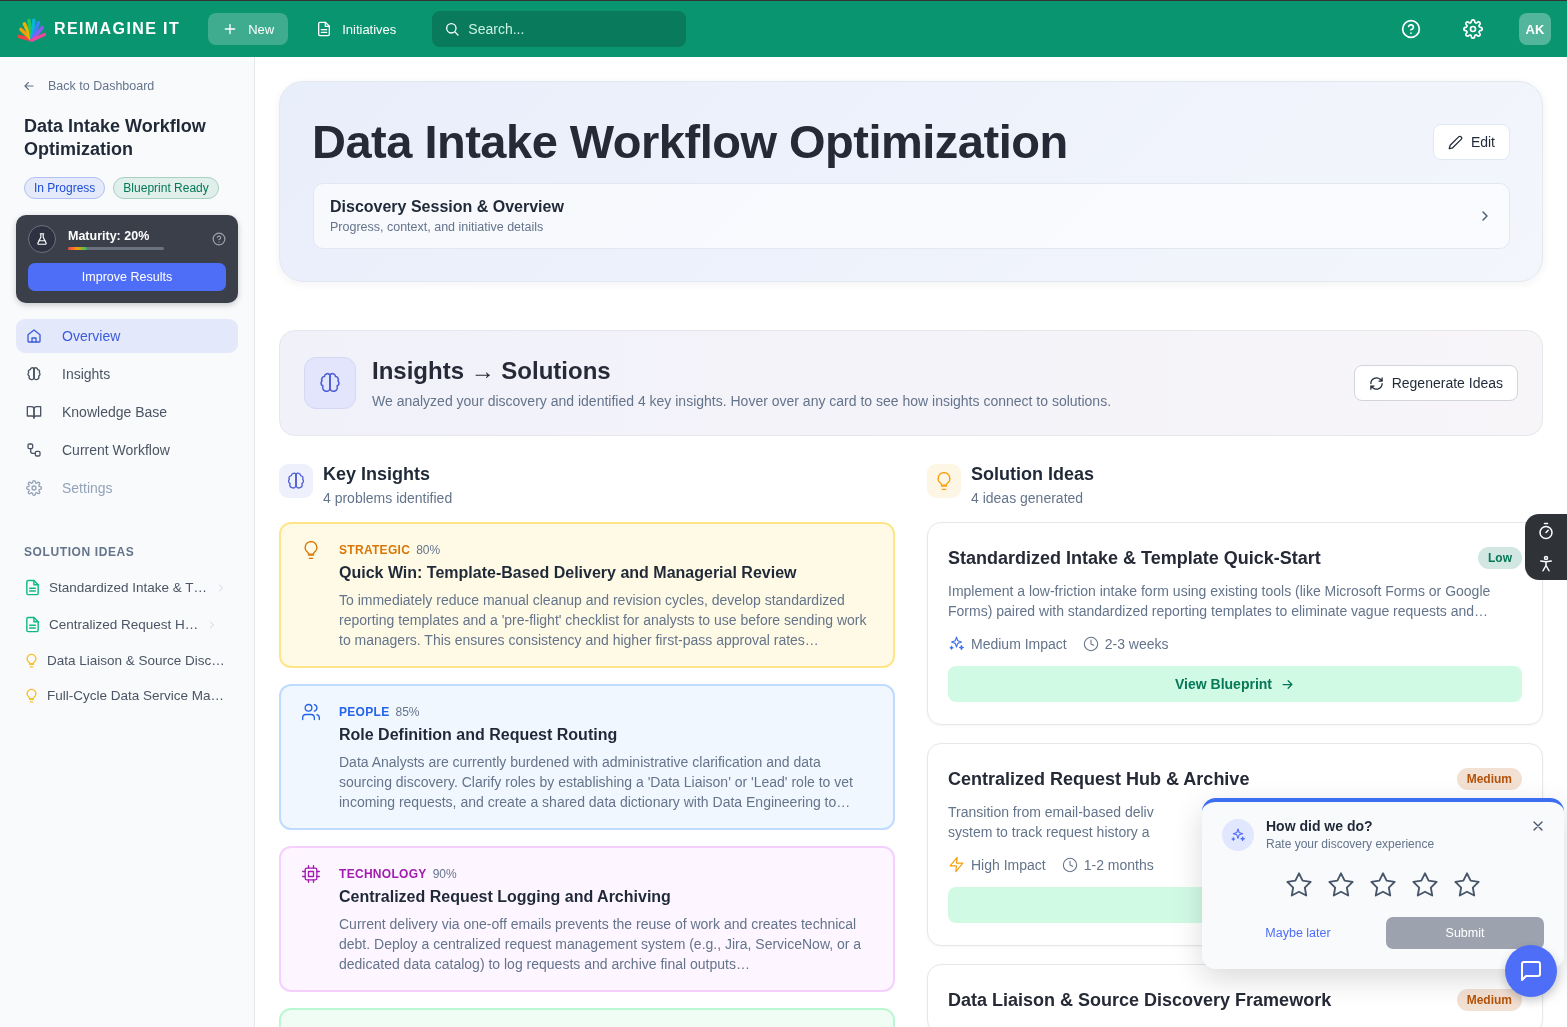 The width and height of the screenshot is (1567, 1027). What do you see at coordinates (109, 235) in the screenshot?
I see `maturity-label: Maturity: 20%` at bounding box center [109, 235].